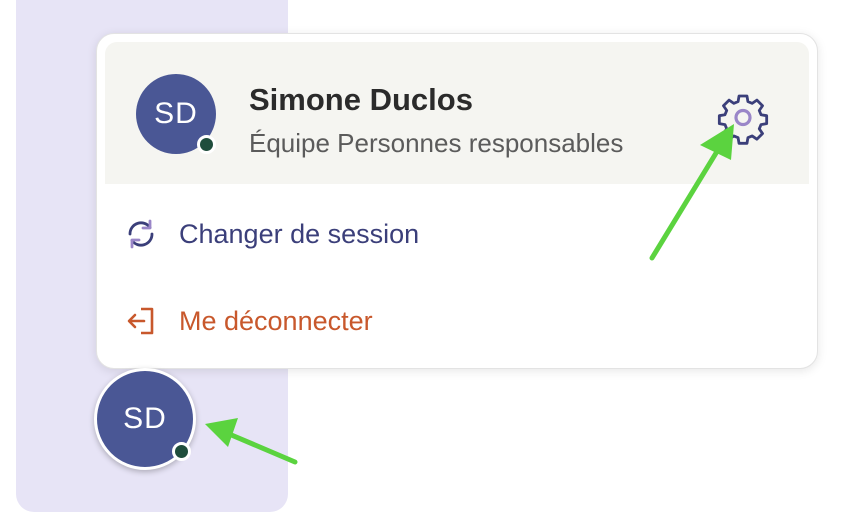 The height and width of the screenshot is (528, 853). I want to click on switch-session-menu-item: Changer de session, so click(271, 234).